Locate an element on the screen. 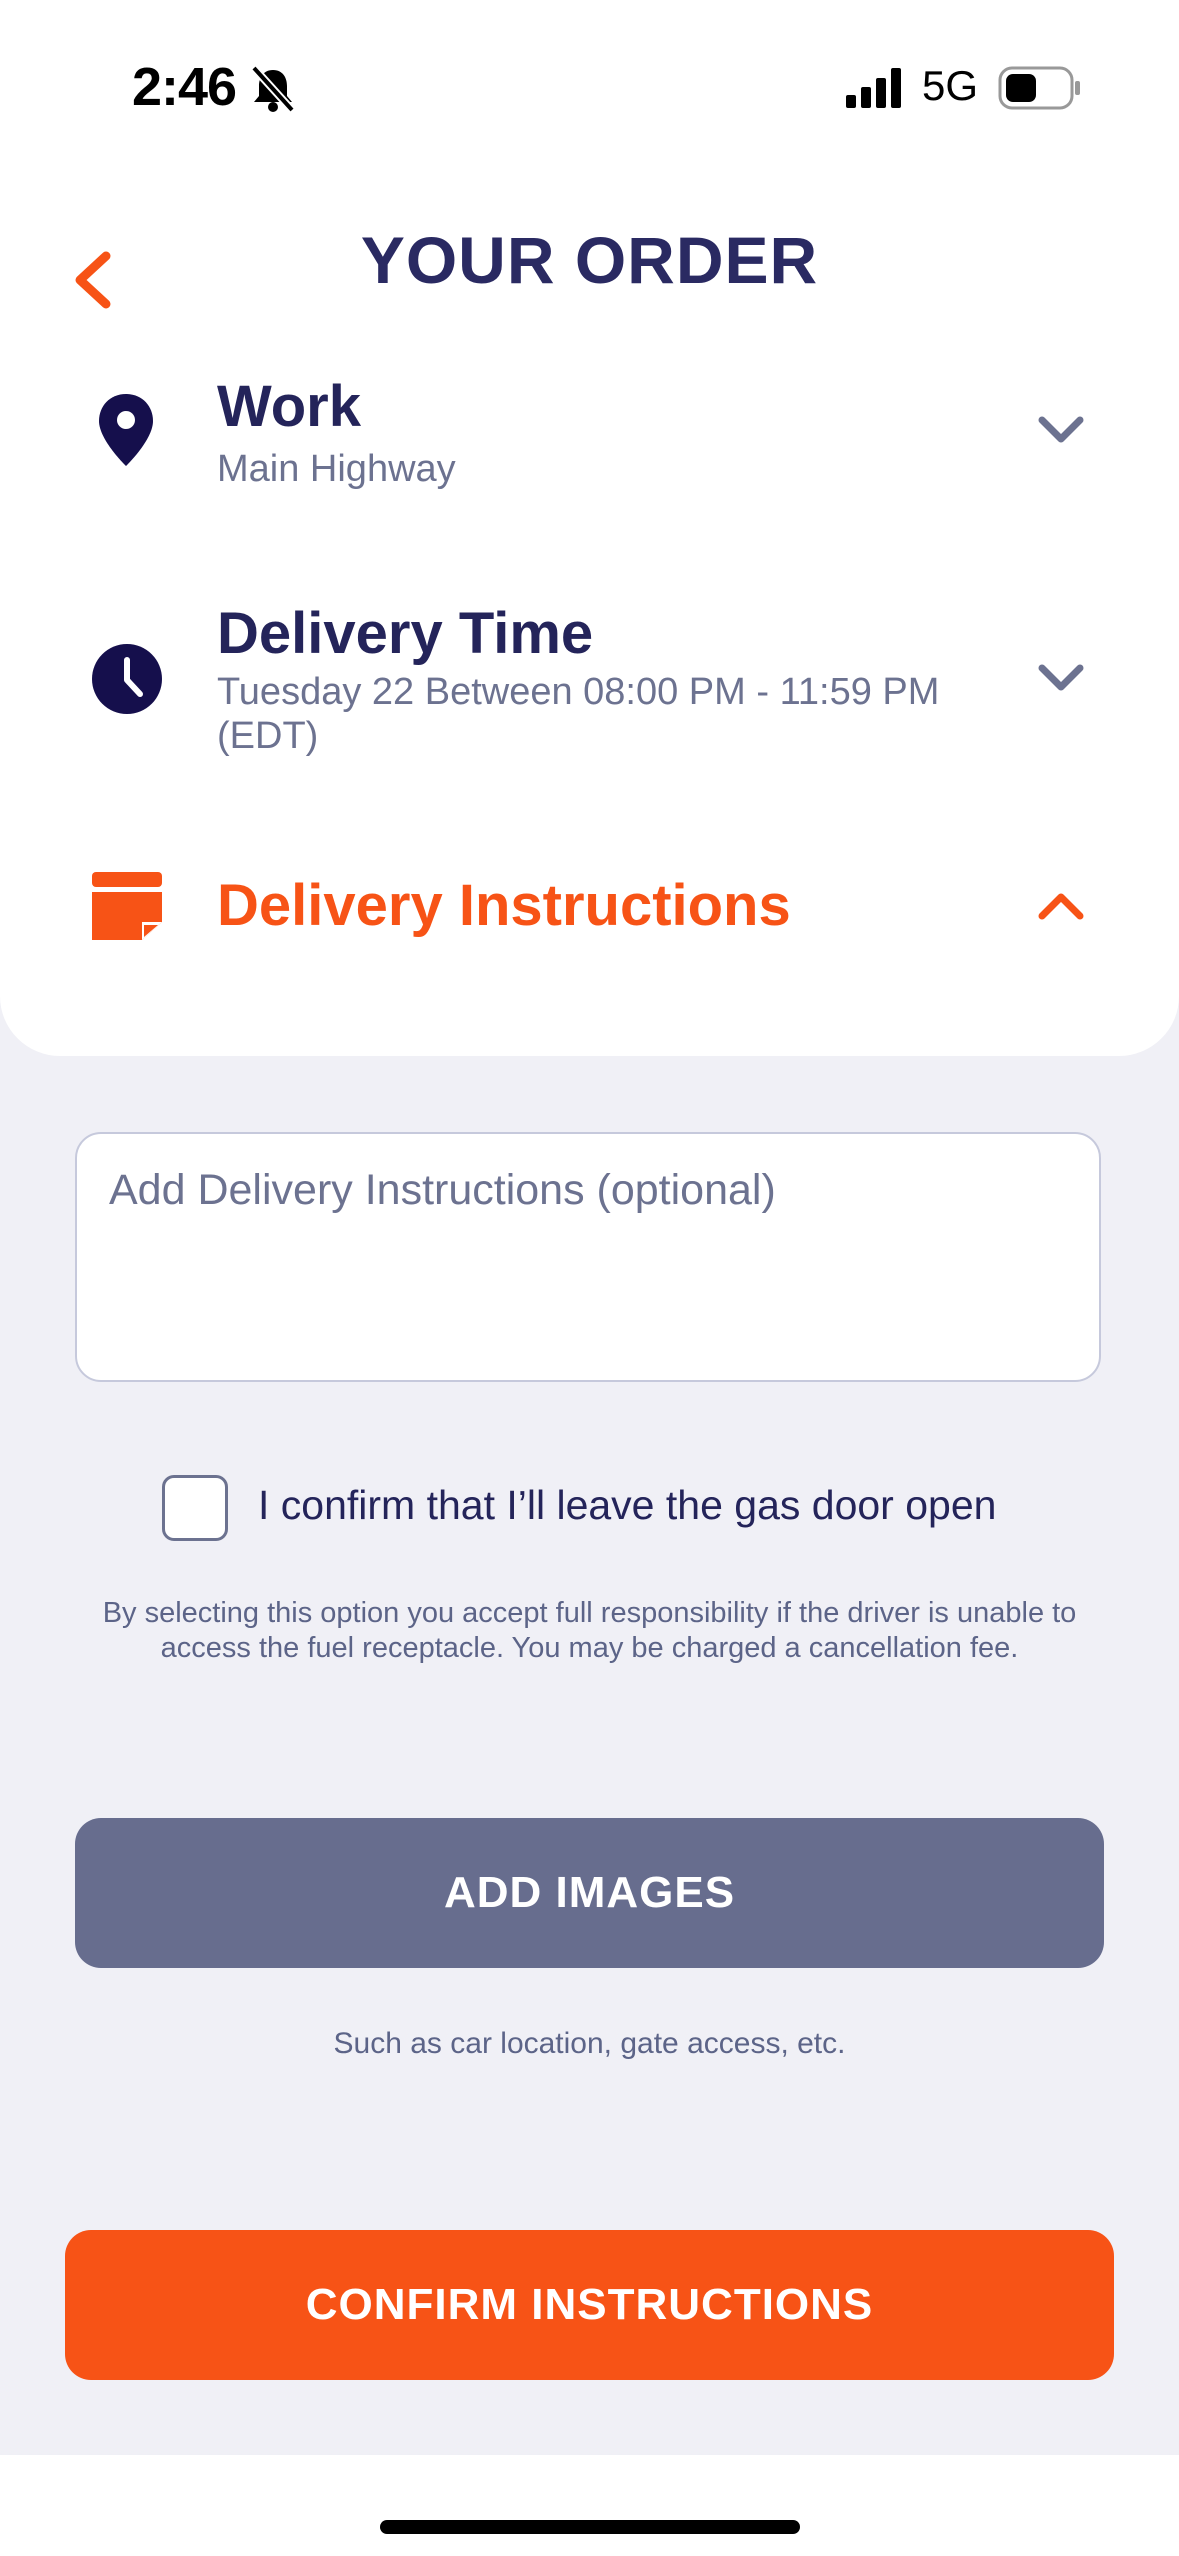 This screenshot has height=2556, width=1179. bell-slash-icon is located at coordinates (273, 89).